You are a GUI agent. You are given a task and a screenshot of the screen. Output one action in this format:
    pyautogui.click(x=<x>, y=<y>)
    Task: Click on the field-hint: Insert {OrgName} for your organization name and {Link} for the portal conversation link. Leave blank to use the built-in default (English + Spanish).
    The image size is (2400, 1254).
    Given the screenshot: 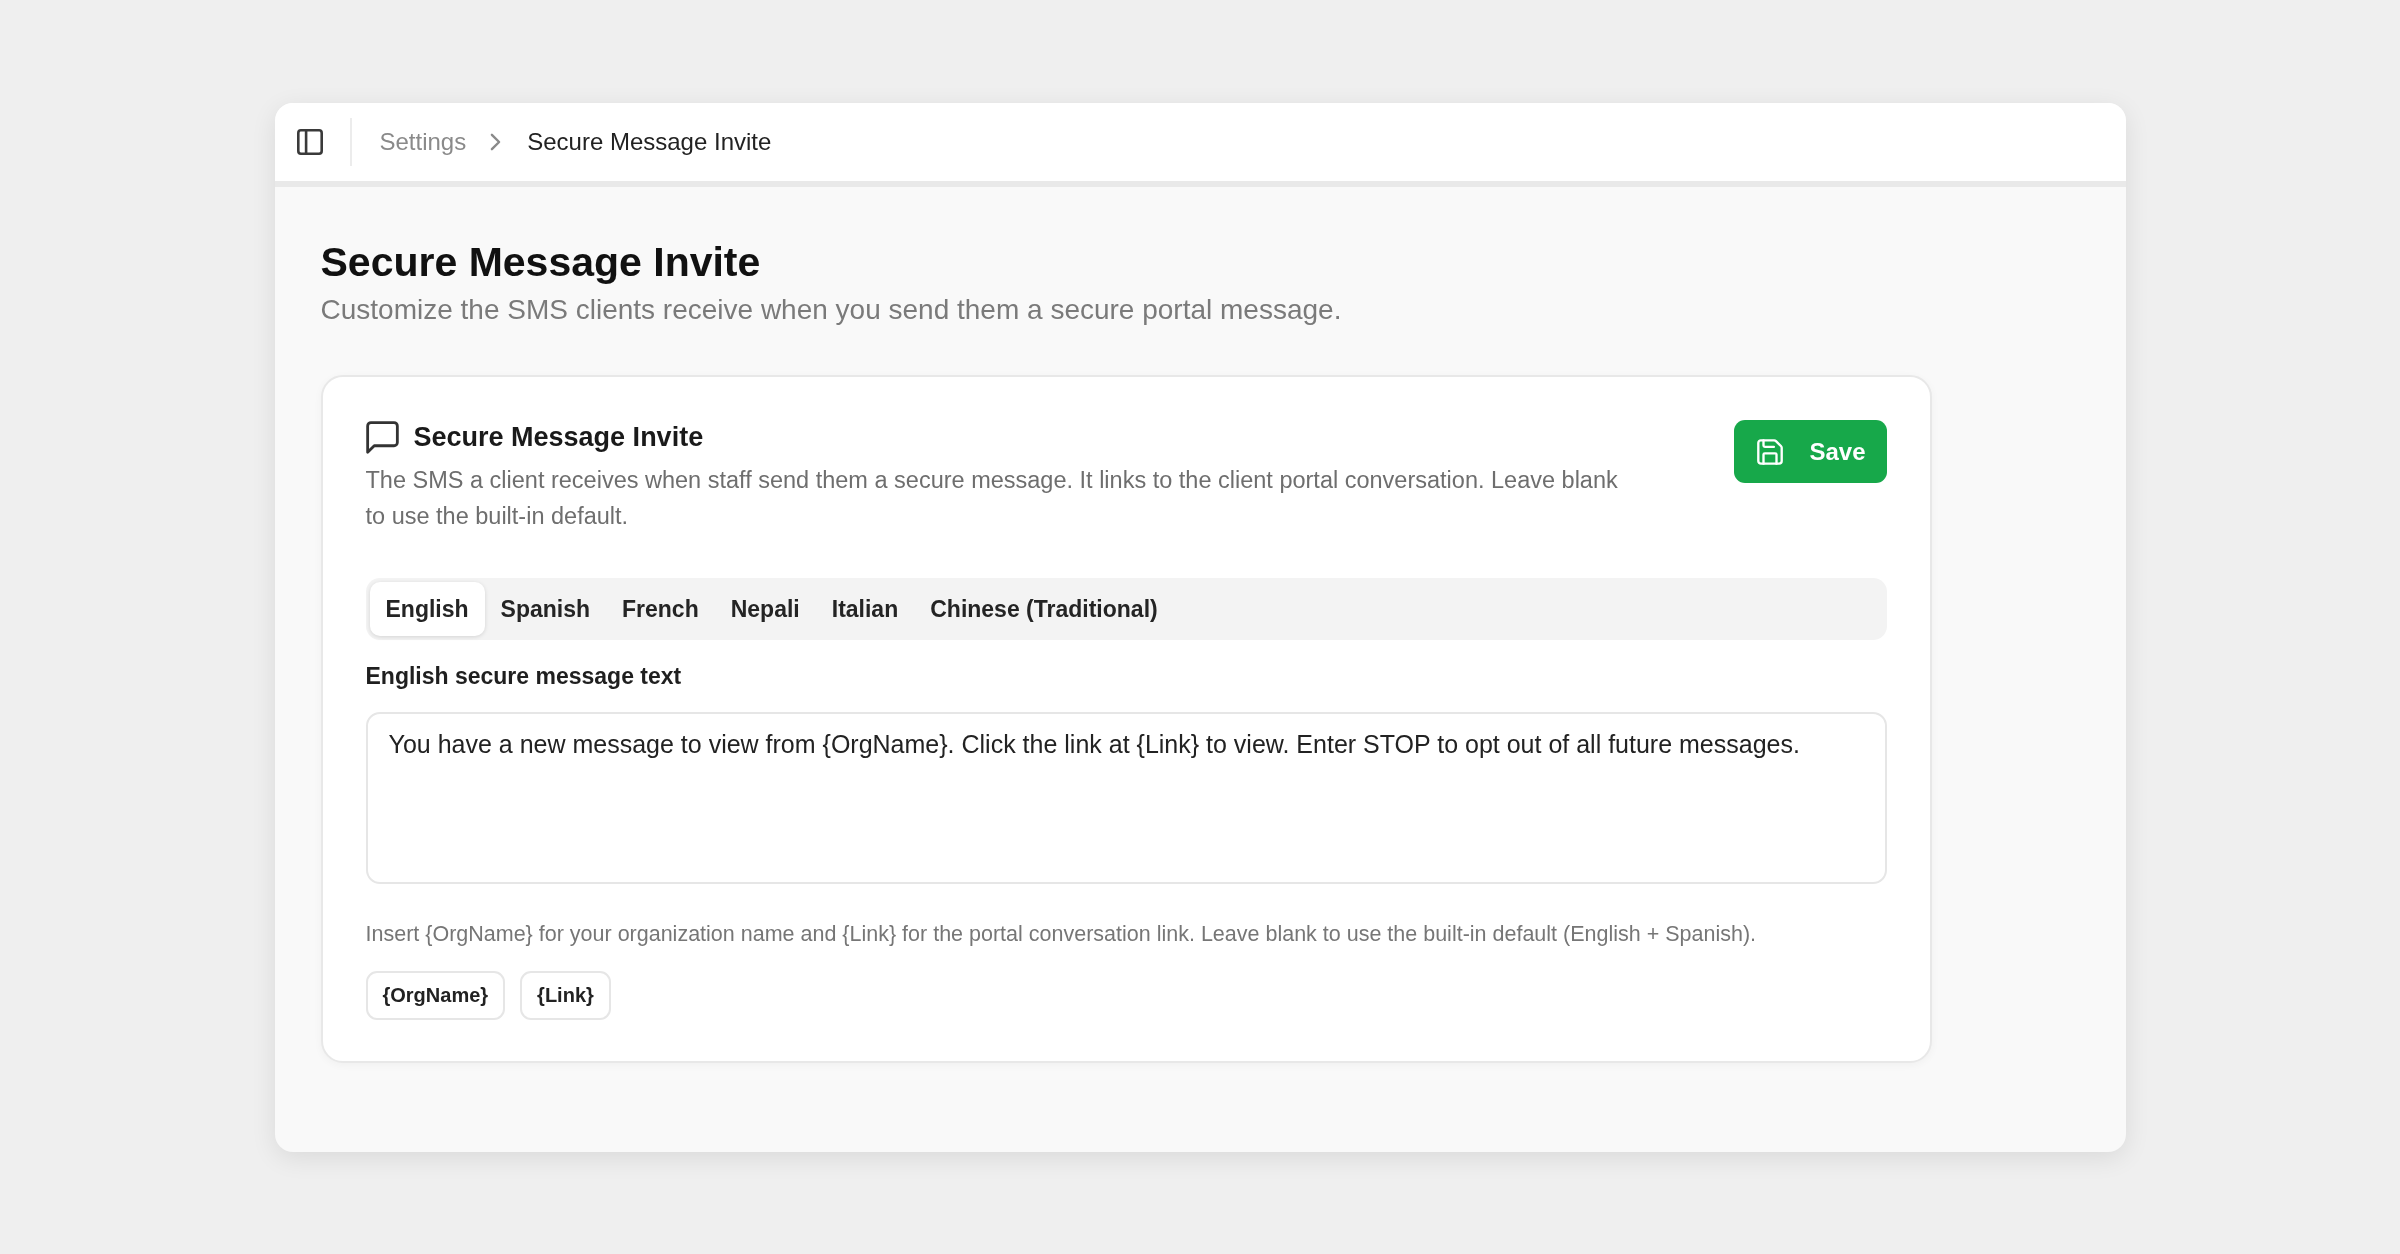 What is the action you would take?
    pyautogui.click(x=1061, y=934)
    